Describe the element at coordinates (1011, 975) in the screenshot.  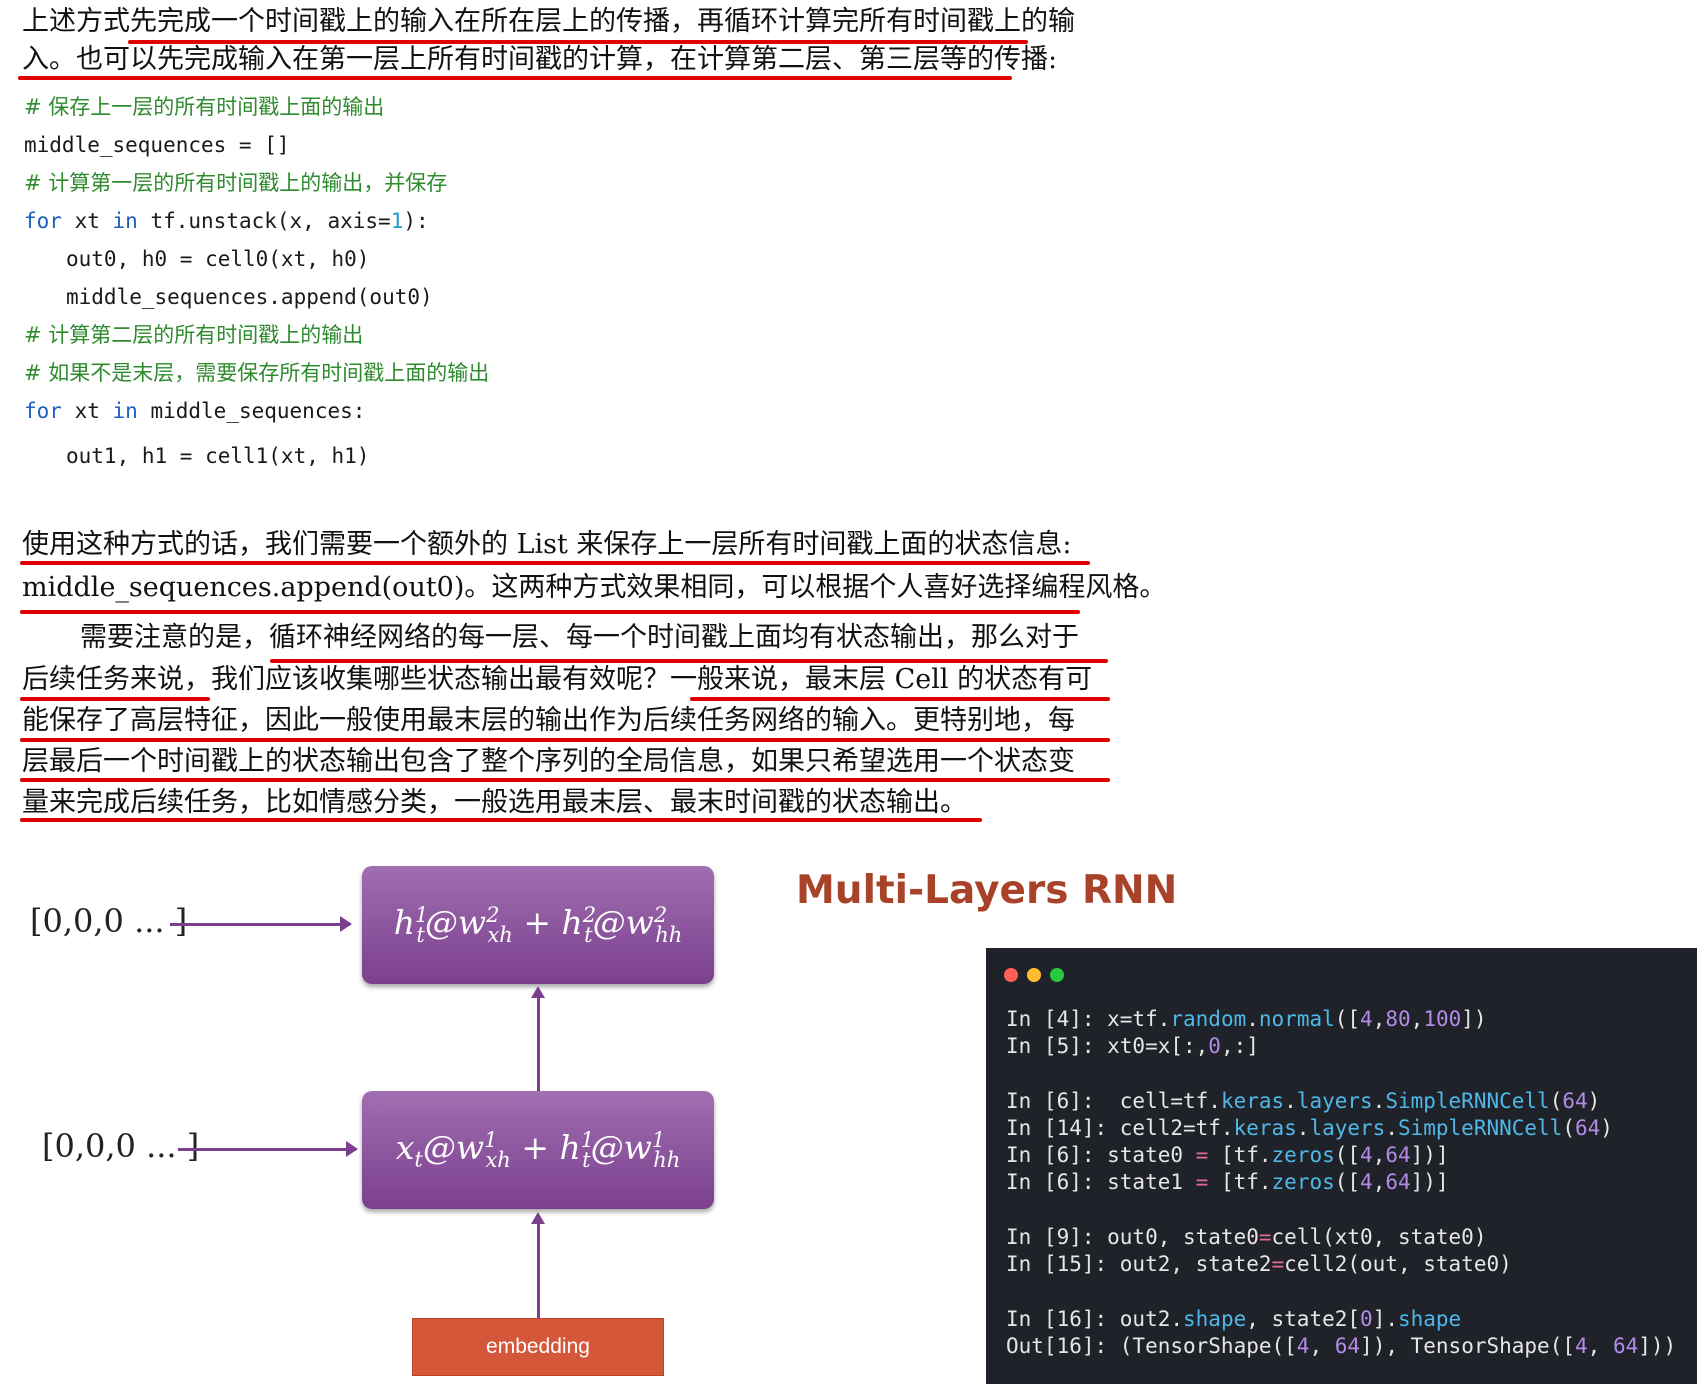
I see `close-dot-icon` at that location.